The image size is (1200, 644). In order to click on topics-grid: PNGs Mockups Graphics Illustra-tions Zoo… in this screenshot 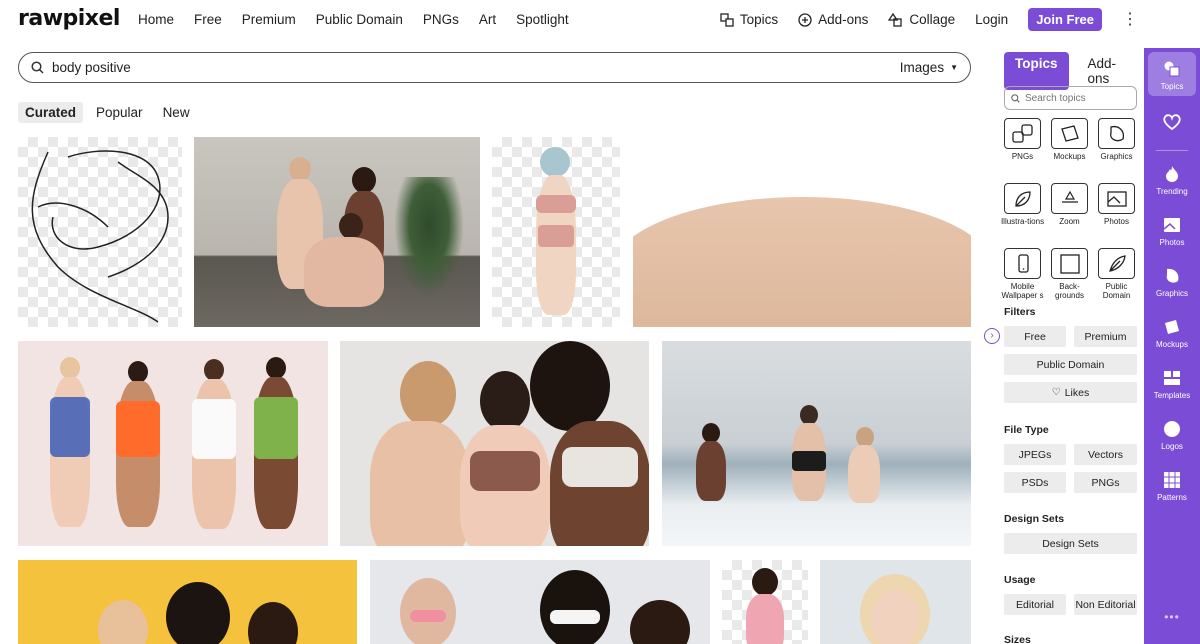, I will do `click(1068, 213)`.